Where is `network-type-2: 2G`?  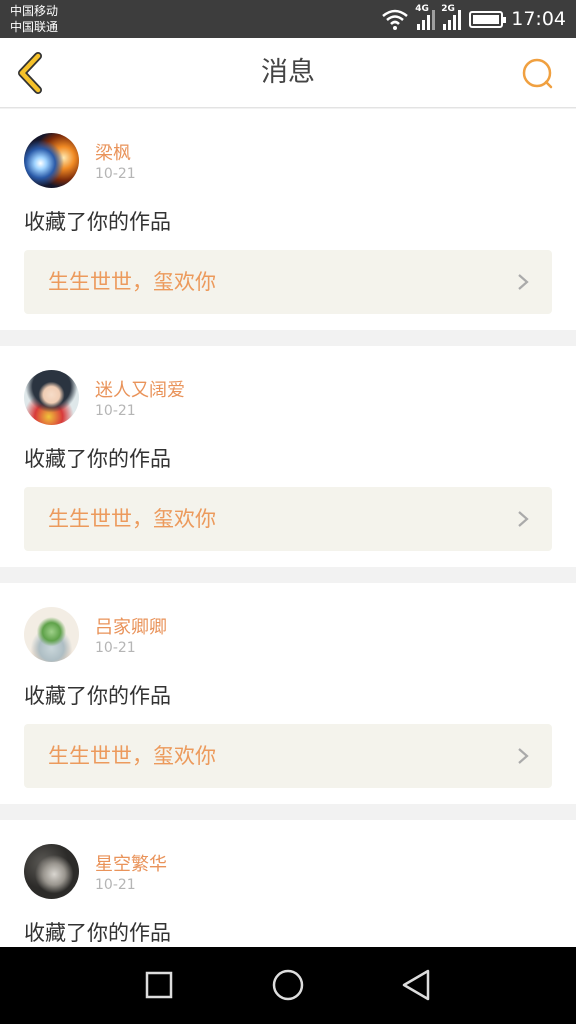 network-type-2: 2G is located at coordinates (448, 9).